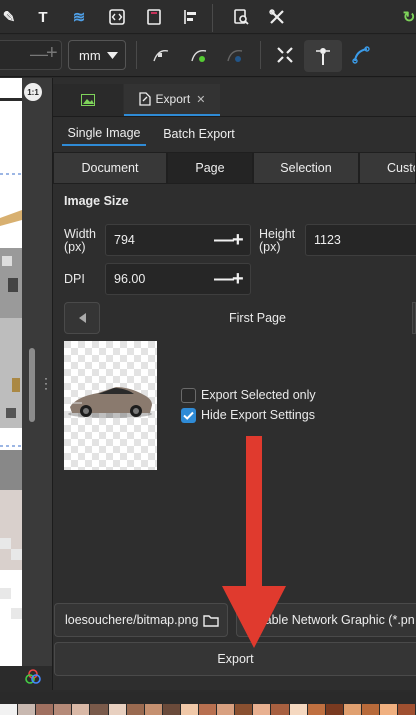 The image size is (416, 715). I want to click on export-button-label: Export, so click(235, 659).